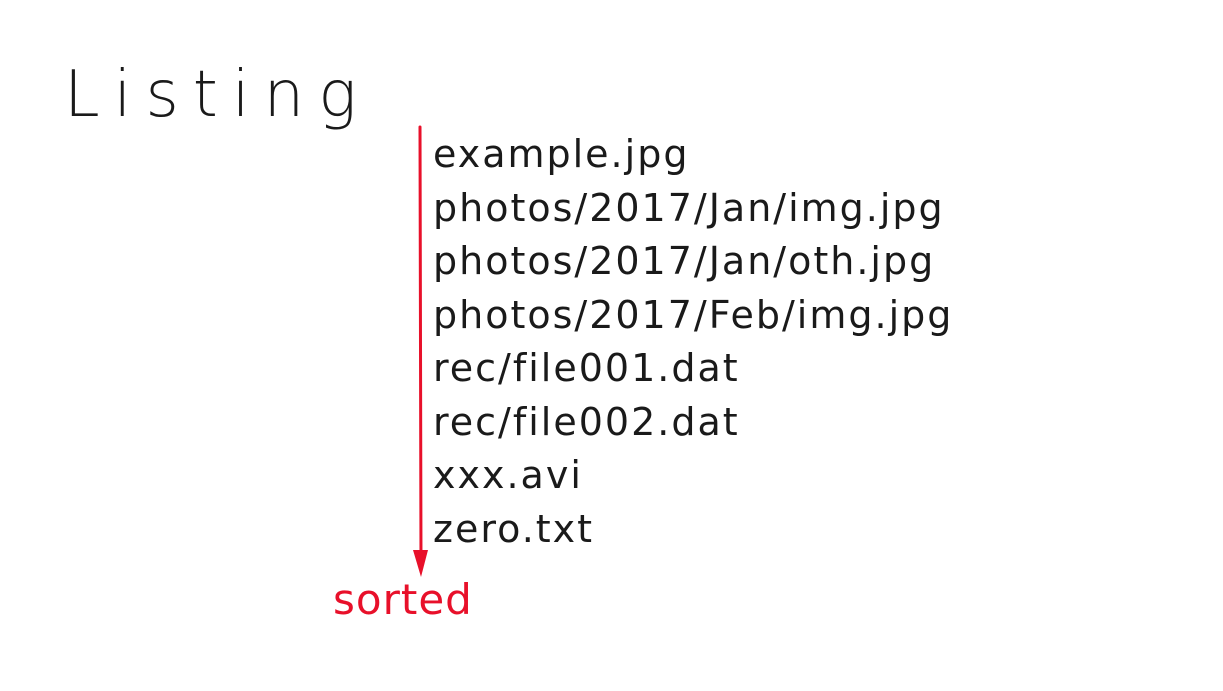 This screenshot has height=691, width=1223. Describe the element at coordinates (586, 421) in the screenshot. I see `list-item: rec/file002.dat` at that location.